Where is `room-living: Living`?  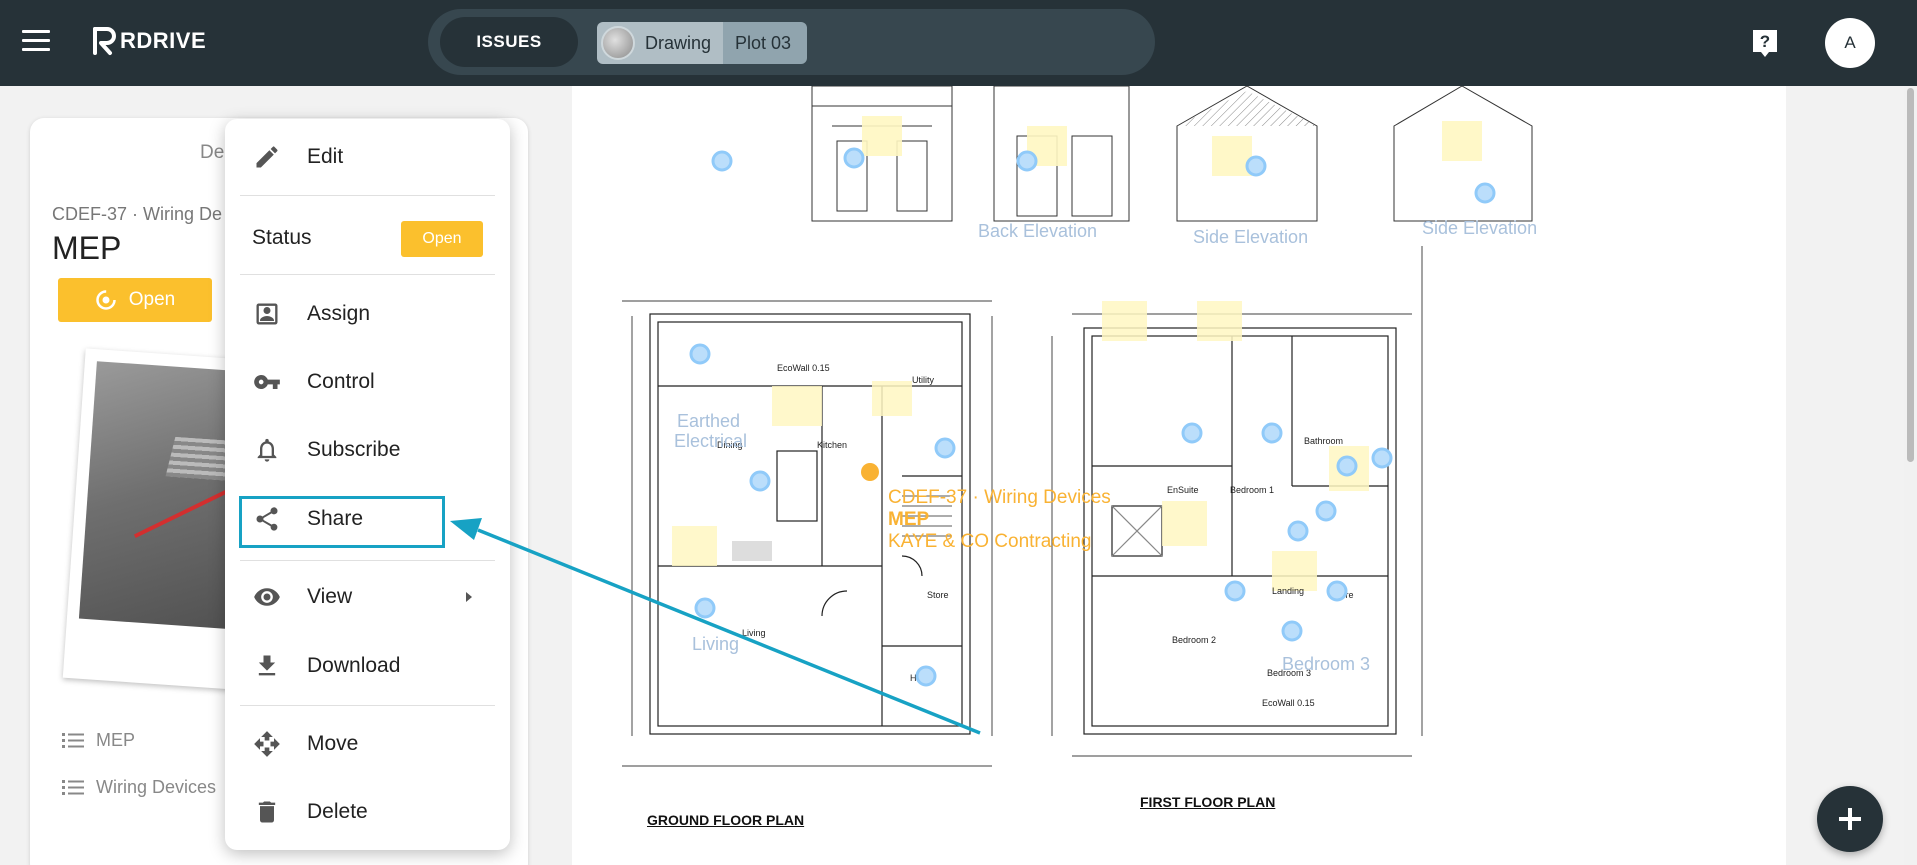 room-living: Living is located at coordinates (754, 633).